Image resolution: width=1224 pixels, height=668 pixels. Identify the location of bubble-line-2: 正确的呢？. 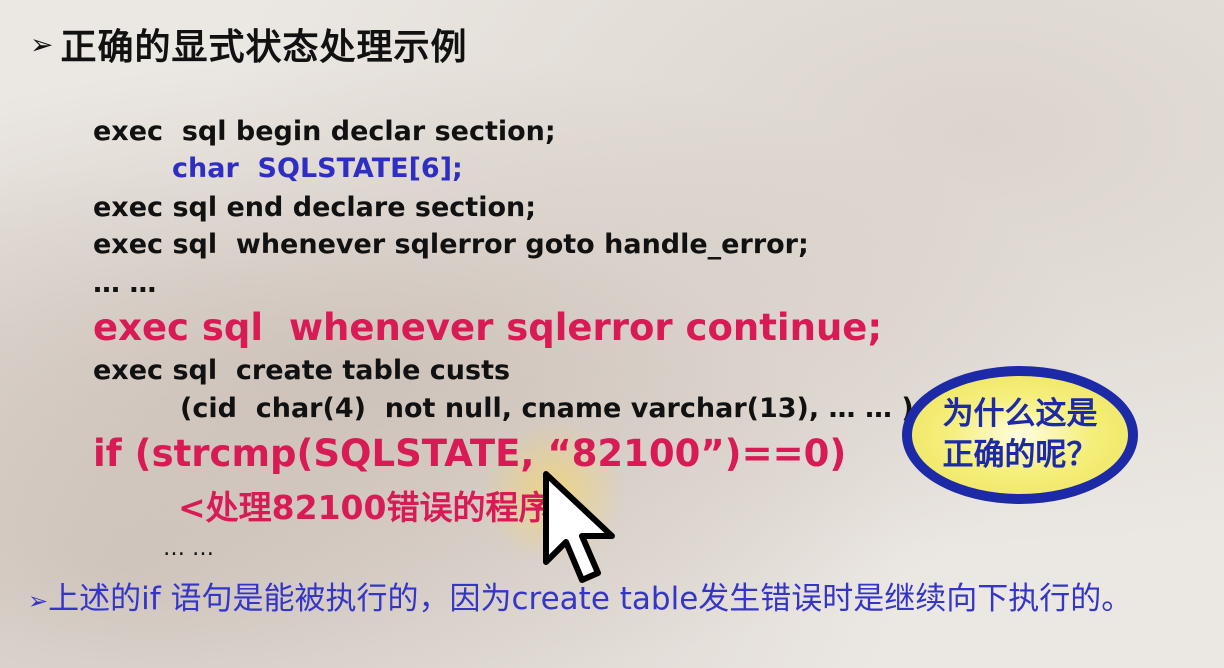
(1020, 455).